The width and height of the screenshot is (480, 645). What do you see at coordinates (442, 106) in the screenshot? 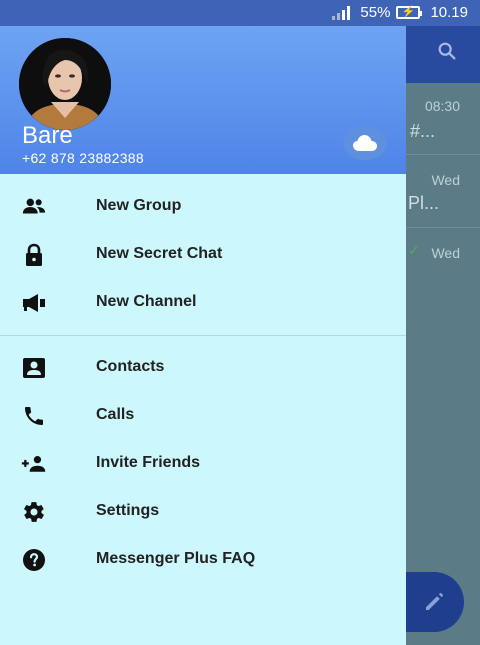
I see `chat-time: 08:30` at bounding box center [442, 106].